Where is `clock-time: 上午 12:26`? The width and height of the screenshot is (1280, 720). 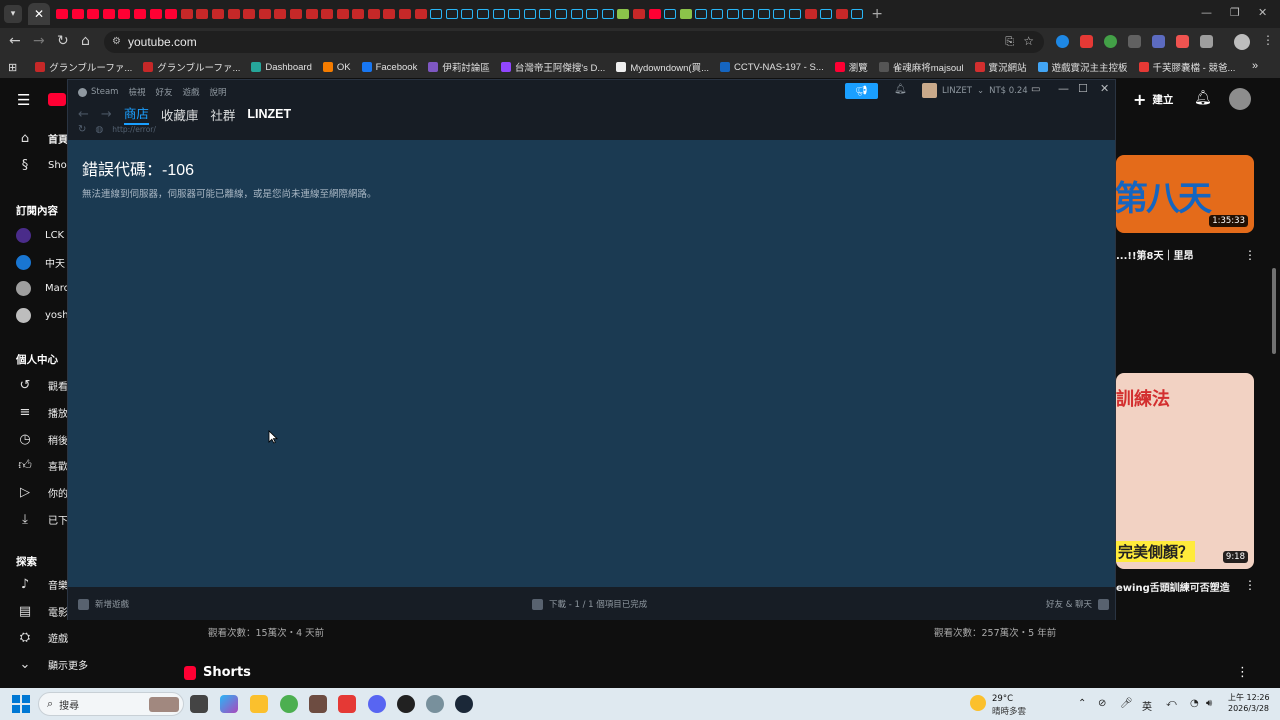
clock-time: 上午 12:26 is located at coordinates (1249, 697).